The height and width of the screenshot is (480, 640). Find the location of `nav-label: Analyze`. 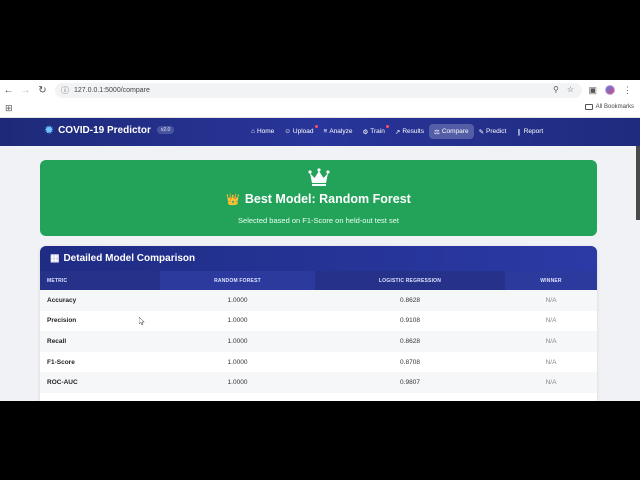

nav-label: Analyze is located at coordinates (341, 131).